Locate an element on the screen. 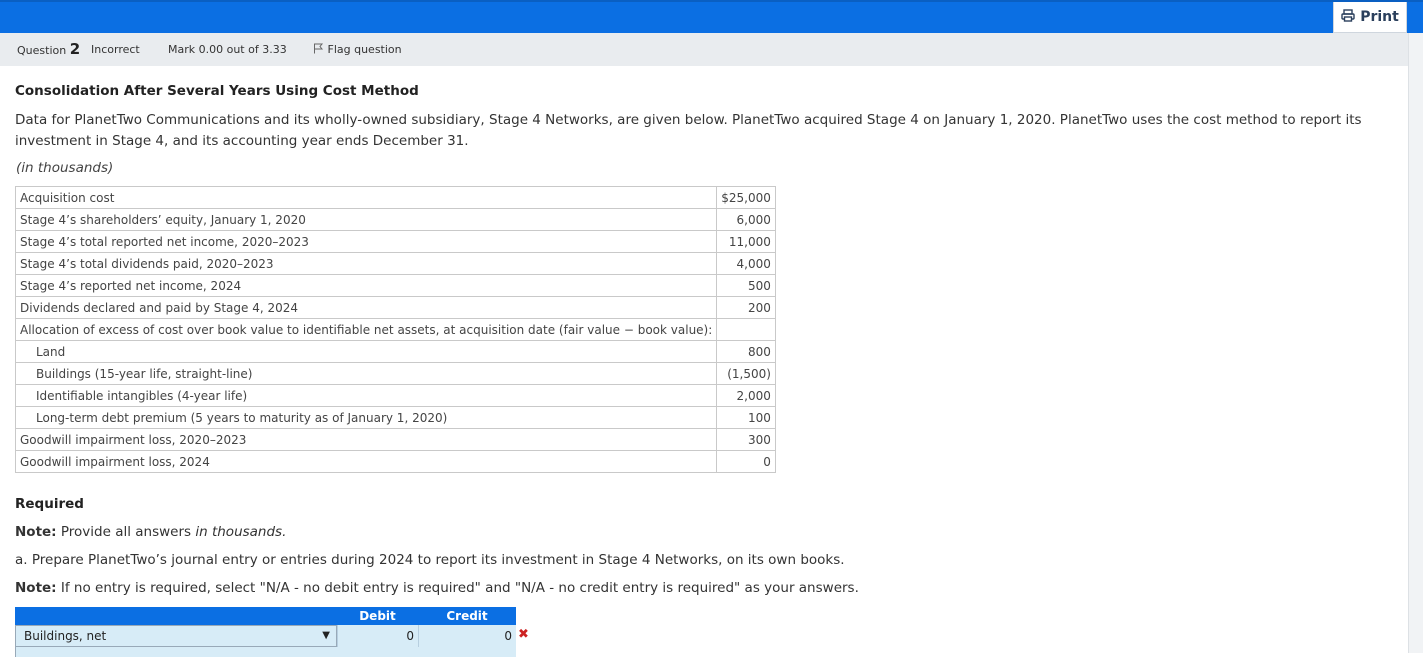  row-value: 200 is located at coordinates (746, 307).